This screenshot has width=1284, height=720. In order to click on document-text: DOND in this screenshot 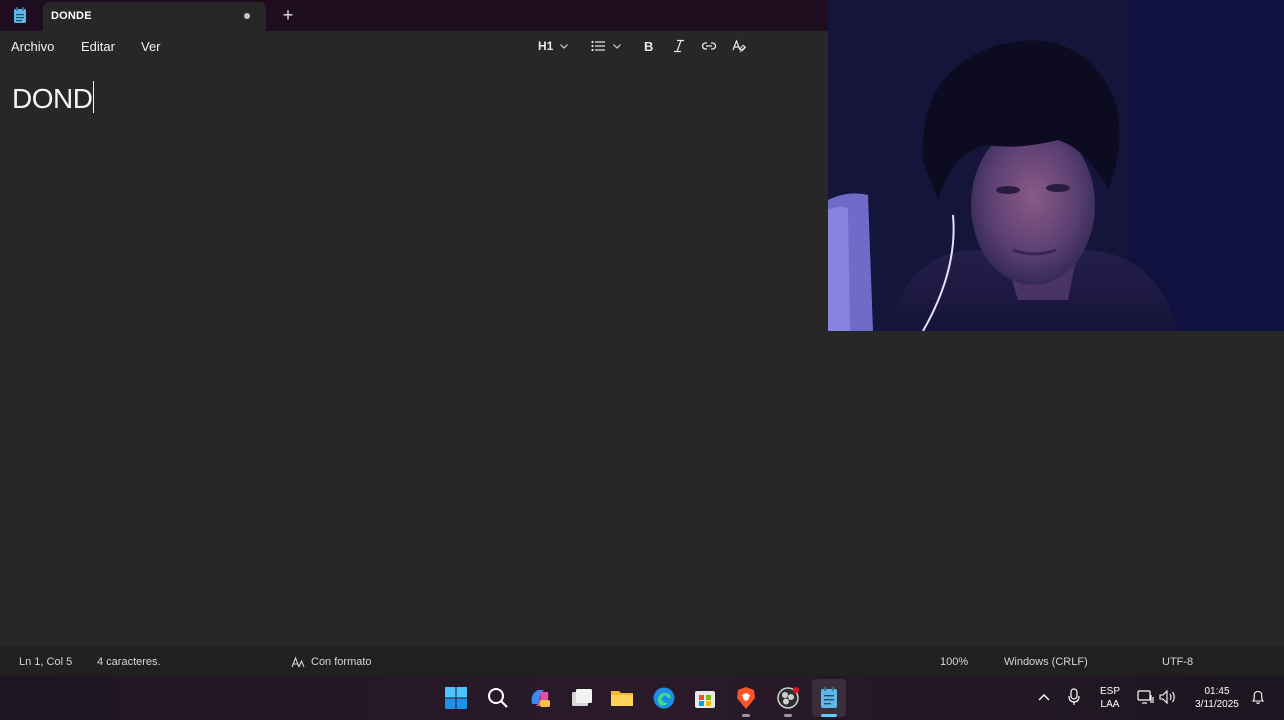, I will do `click(52, 98)`.